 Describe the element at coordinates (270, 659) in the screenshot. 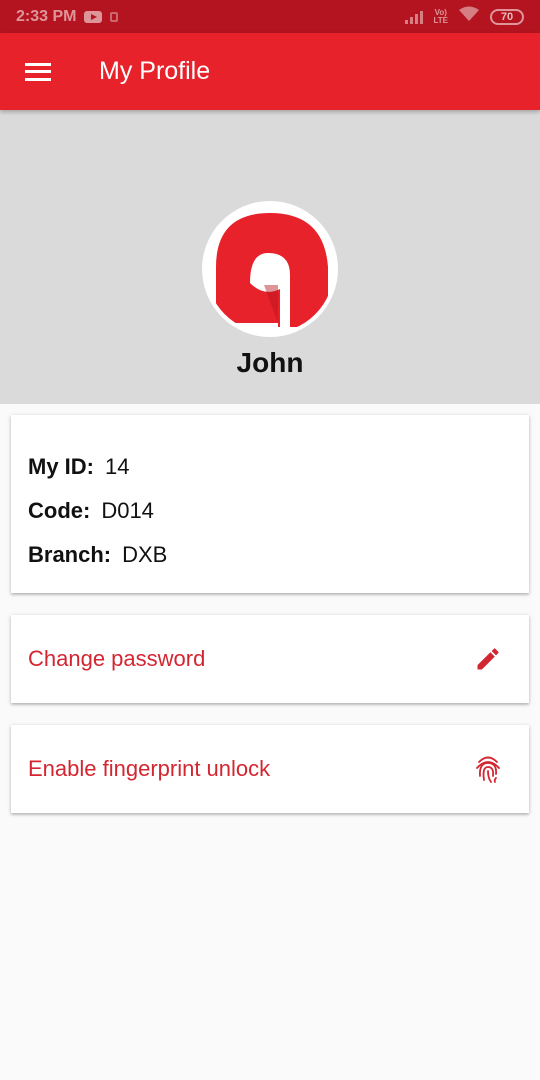

I see `change-password-button: Change password` at that location.